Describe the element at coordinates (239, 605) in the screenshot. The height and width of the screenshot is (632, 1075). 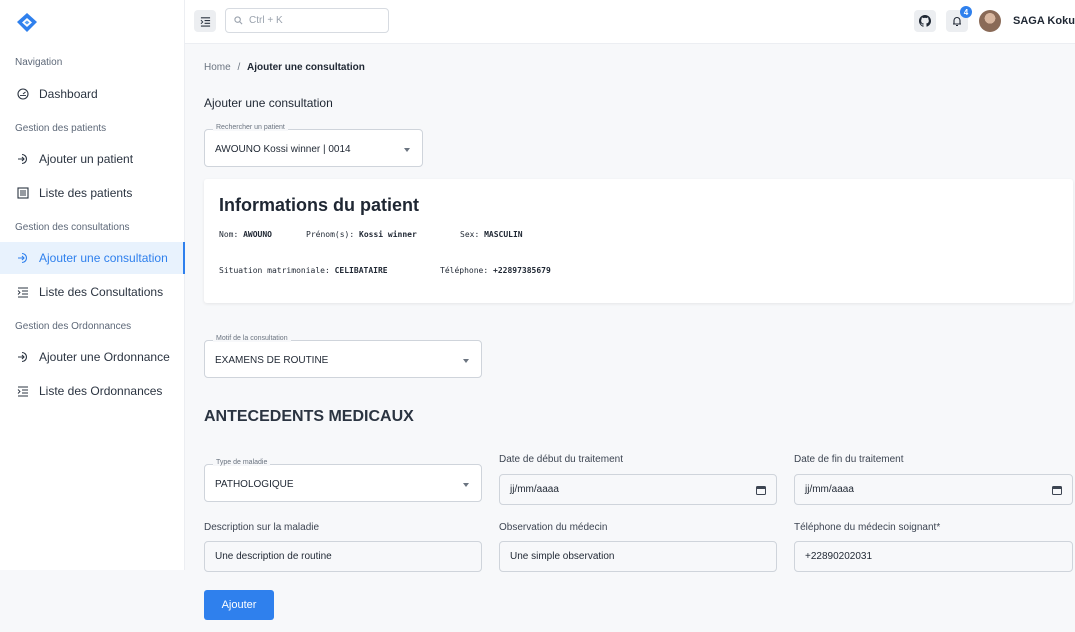
I see `add-consultation-button: Ajouter` at that location.